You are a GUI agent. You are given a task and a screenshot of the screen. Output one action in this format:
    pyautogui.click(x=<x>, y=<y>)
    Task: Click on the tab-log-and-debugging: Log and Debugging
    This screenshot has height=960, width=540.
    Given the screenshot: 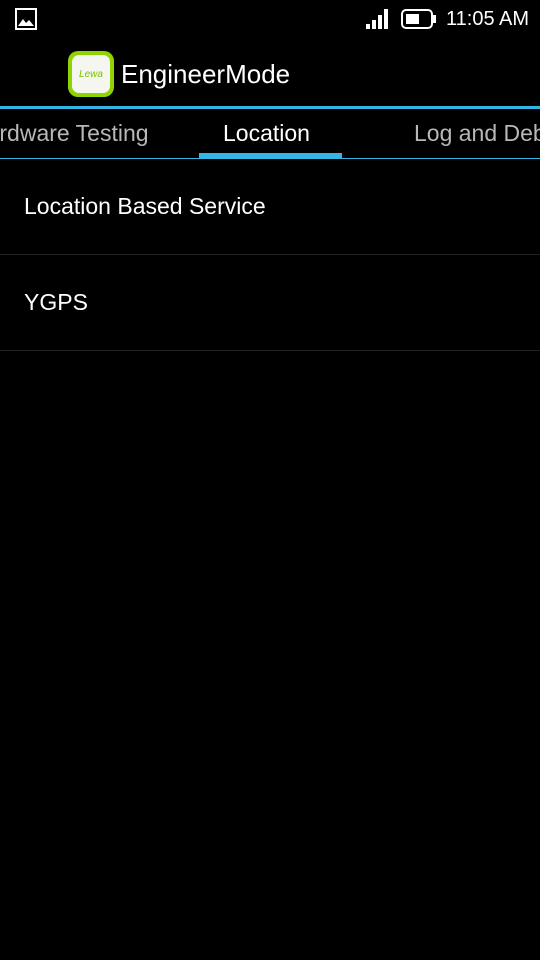 What is the action you would take?
    pyautogui.click(x=477, y=133)
    